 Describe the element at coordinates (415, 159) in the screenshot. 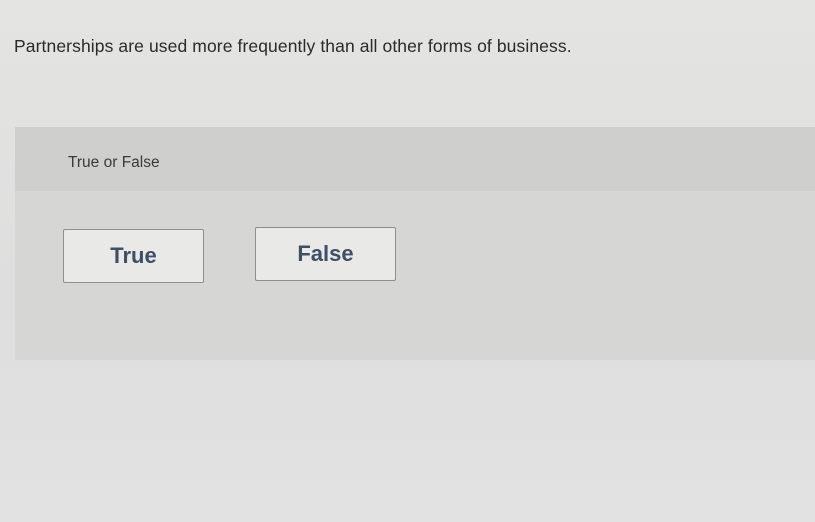

I see `answer-header: True or False` at that location.